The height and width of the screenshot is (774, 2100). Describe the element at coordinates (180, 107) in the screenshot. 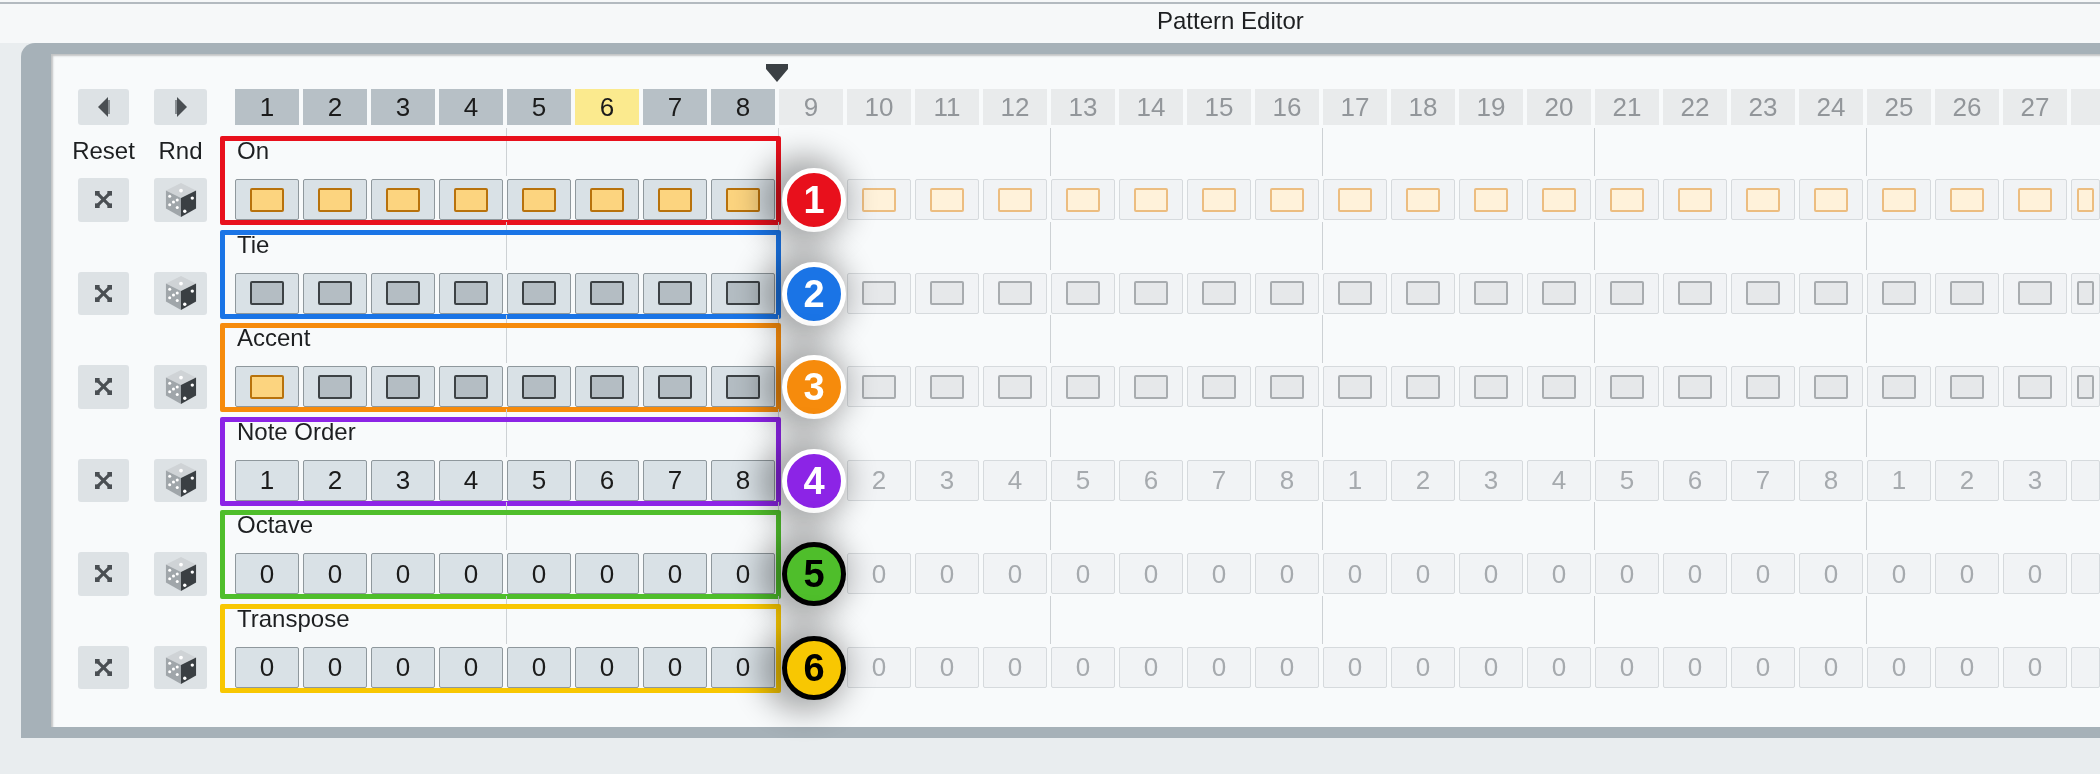

I see `scroll-right-button` at that location.